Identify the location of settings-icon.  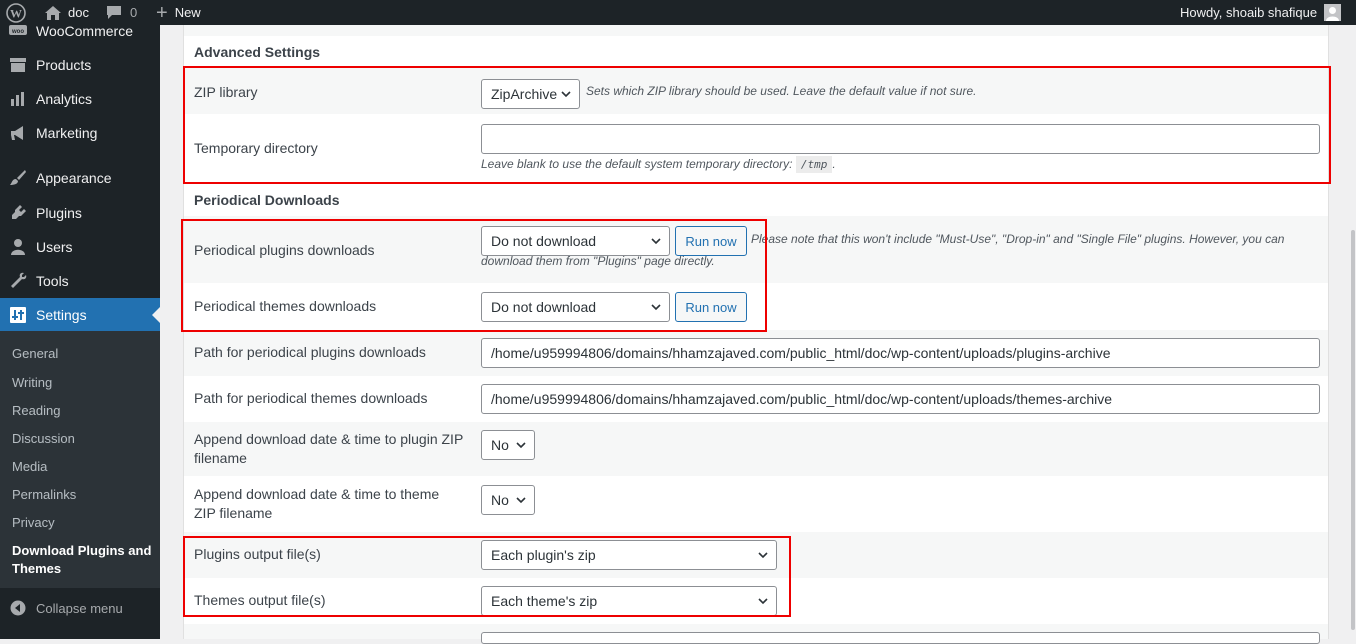
(18, 315).